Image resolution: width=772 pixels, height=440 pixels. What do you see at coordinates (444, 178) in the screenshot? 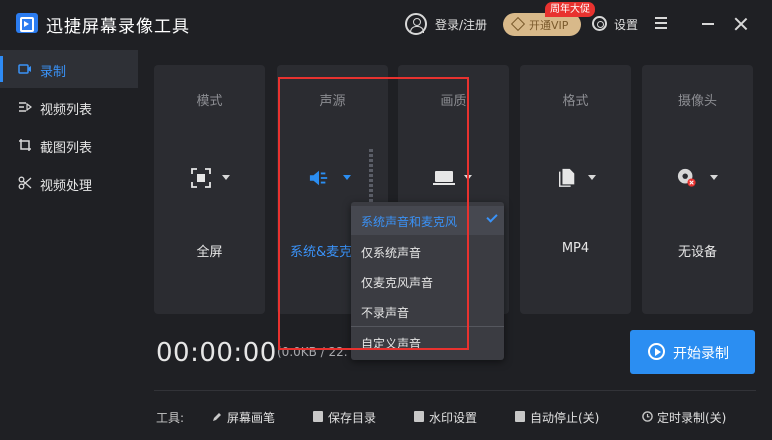
I see `monitor-icon` at bounding box center [444, 178].